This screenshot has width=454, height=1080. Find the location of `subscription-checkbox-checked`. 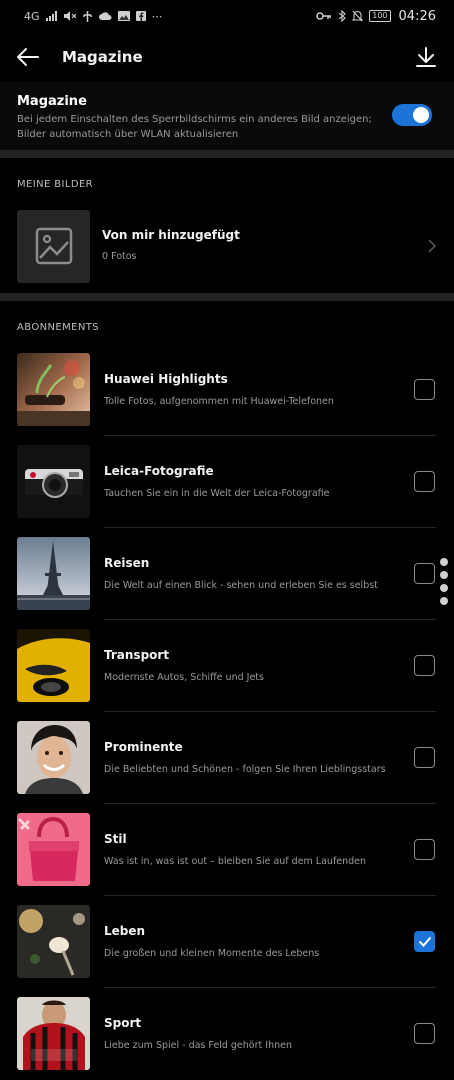

subscription-checkbox-checked is located at coordinates (424, 941).